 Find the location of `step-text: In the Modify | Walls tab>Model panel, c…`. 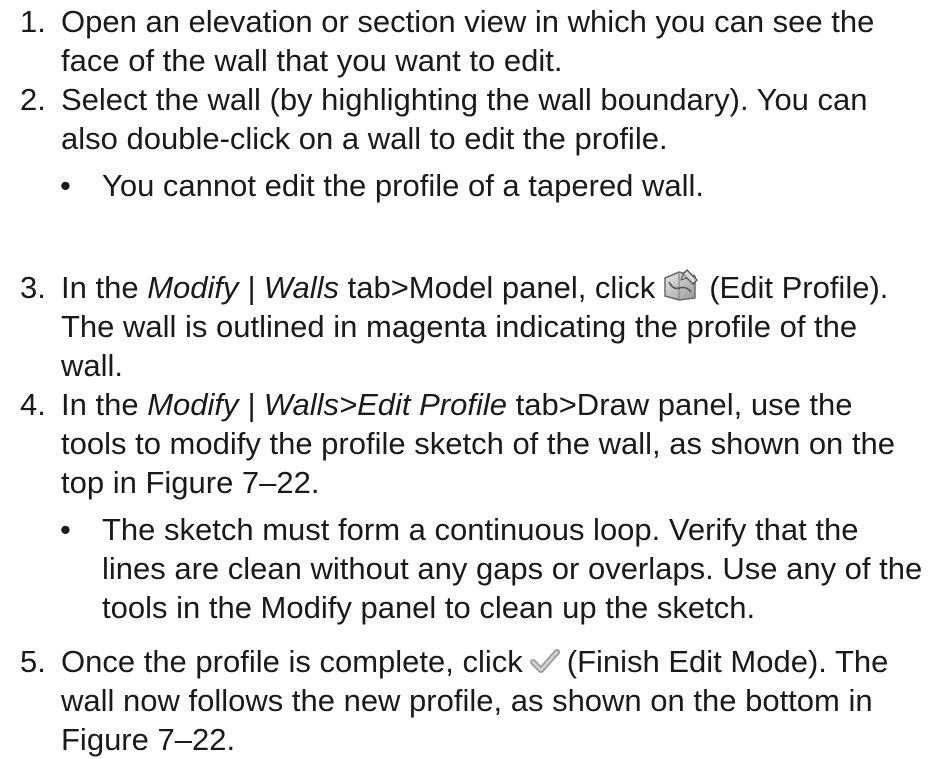

step-text: In the Modify | Walls tab>Model panel, c… is located at coordinates (493, 326).